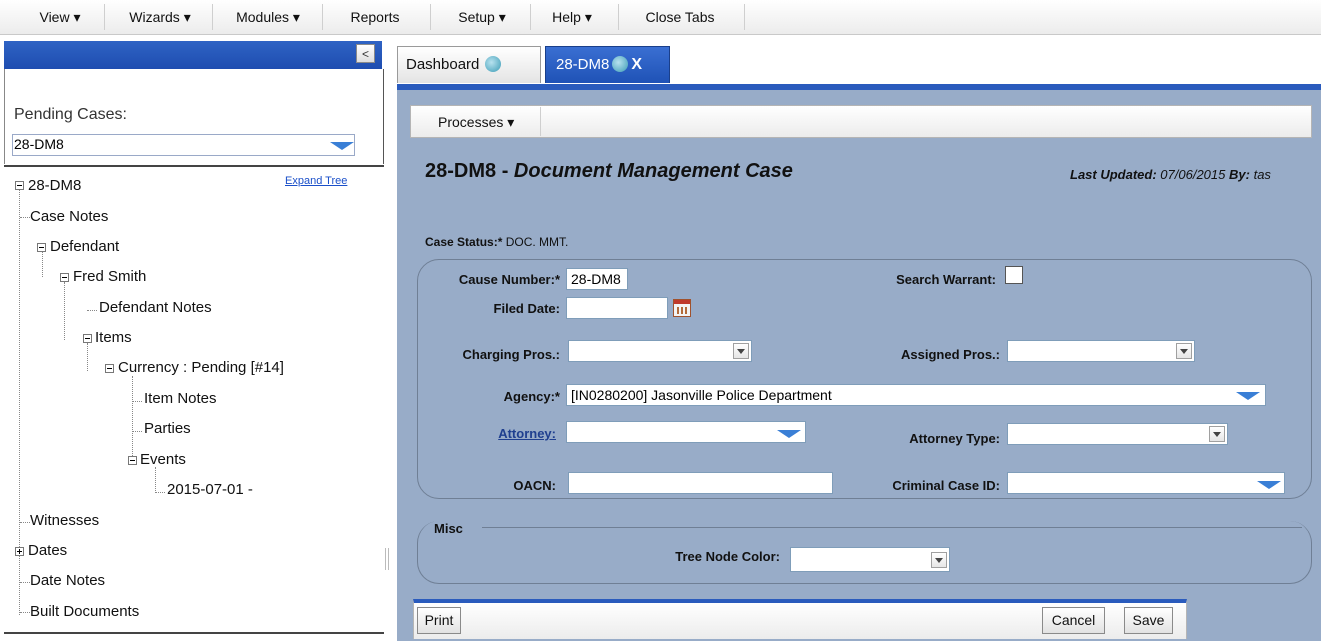 This screenshot has width=1321, height=641. Describe the element at coordinates (193, 55) in the screenshot. I see `left-panel-header` at that location.